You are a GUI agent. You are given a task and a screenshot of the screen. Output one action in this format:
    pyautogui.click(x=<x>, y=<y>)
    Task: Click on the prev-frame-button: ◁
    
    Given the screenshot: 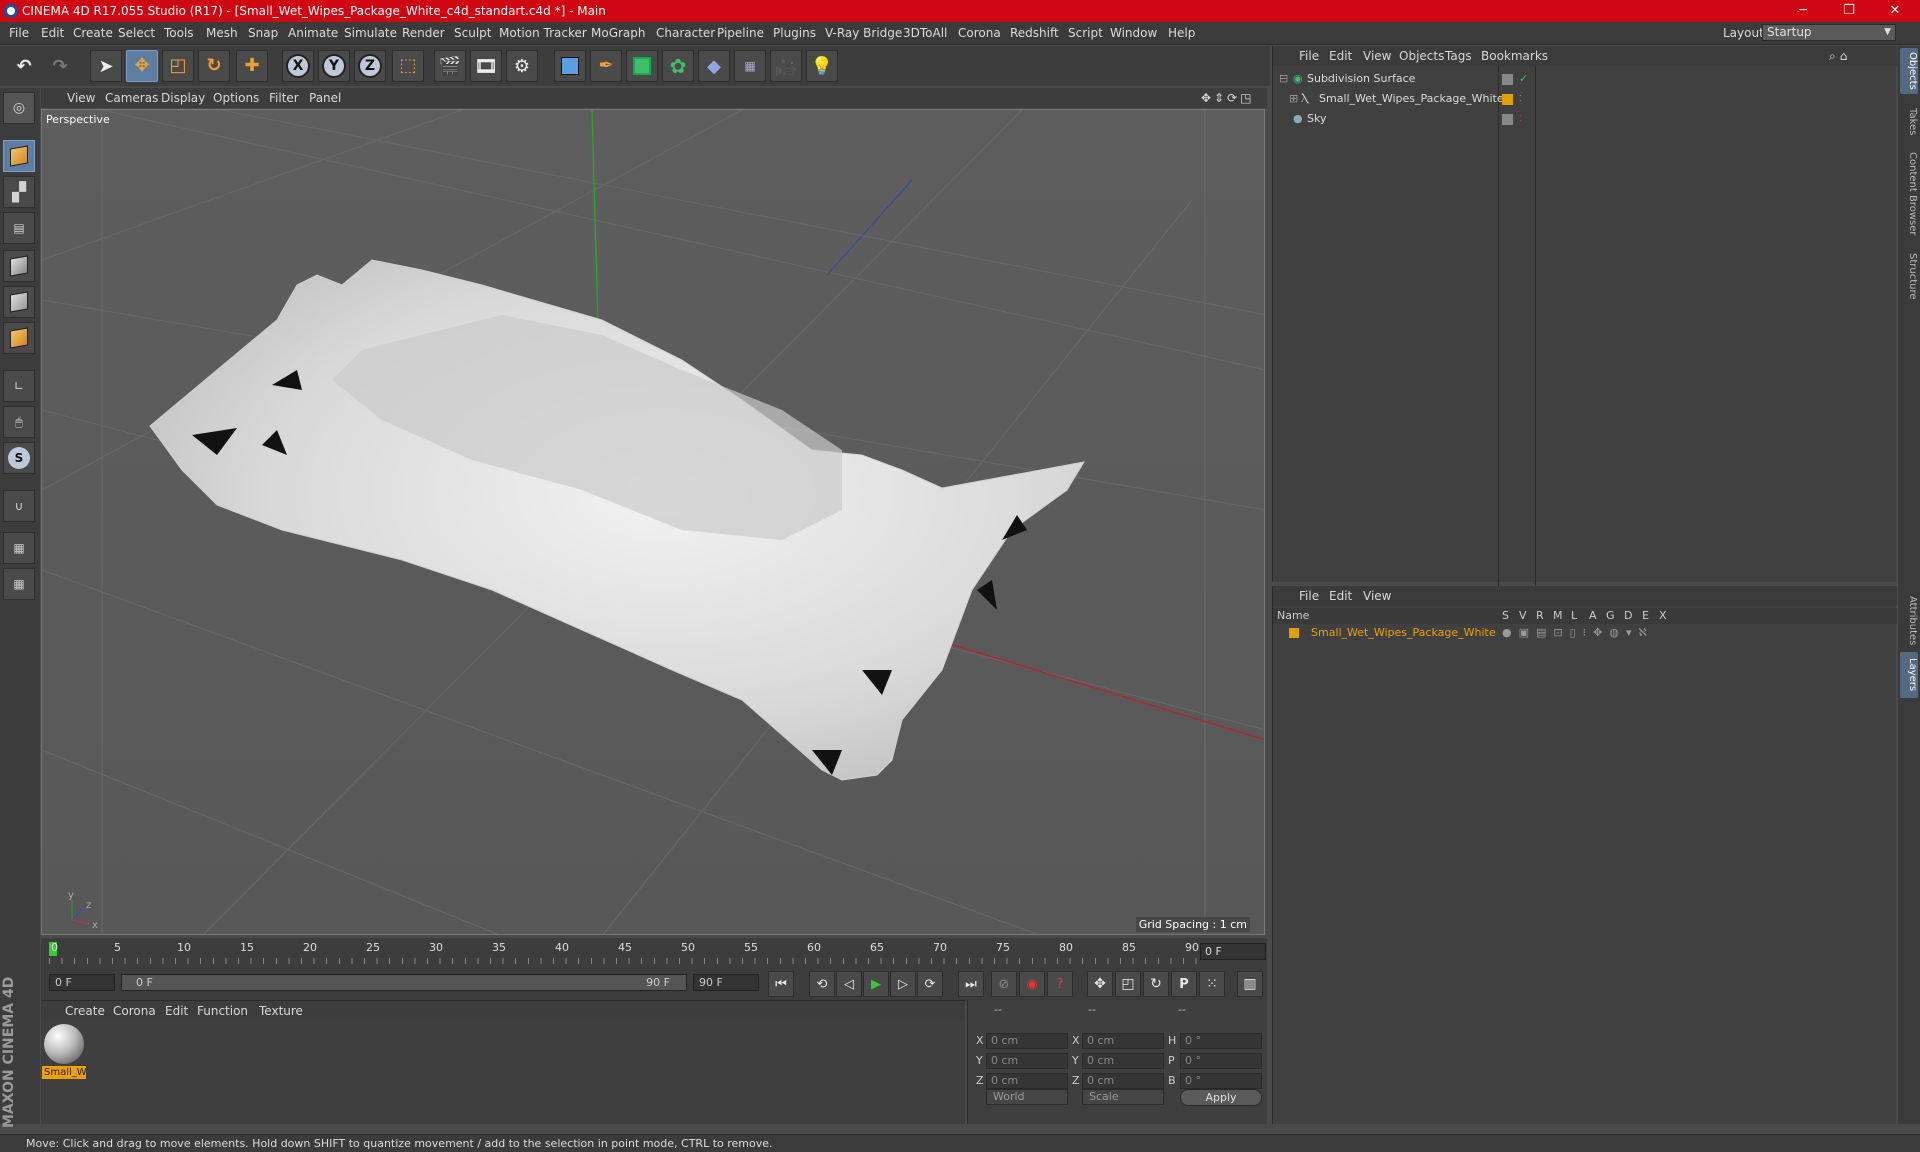 What is the action you would take?
    pyautogui.click(x=849, y=984)
    